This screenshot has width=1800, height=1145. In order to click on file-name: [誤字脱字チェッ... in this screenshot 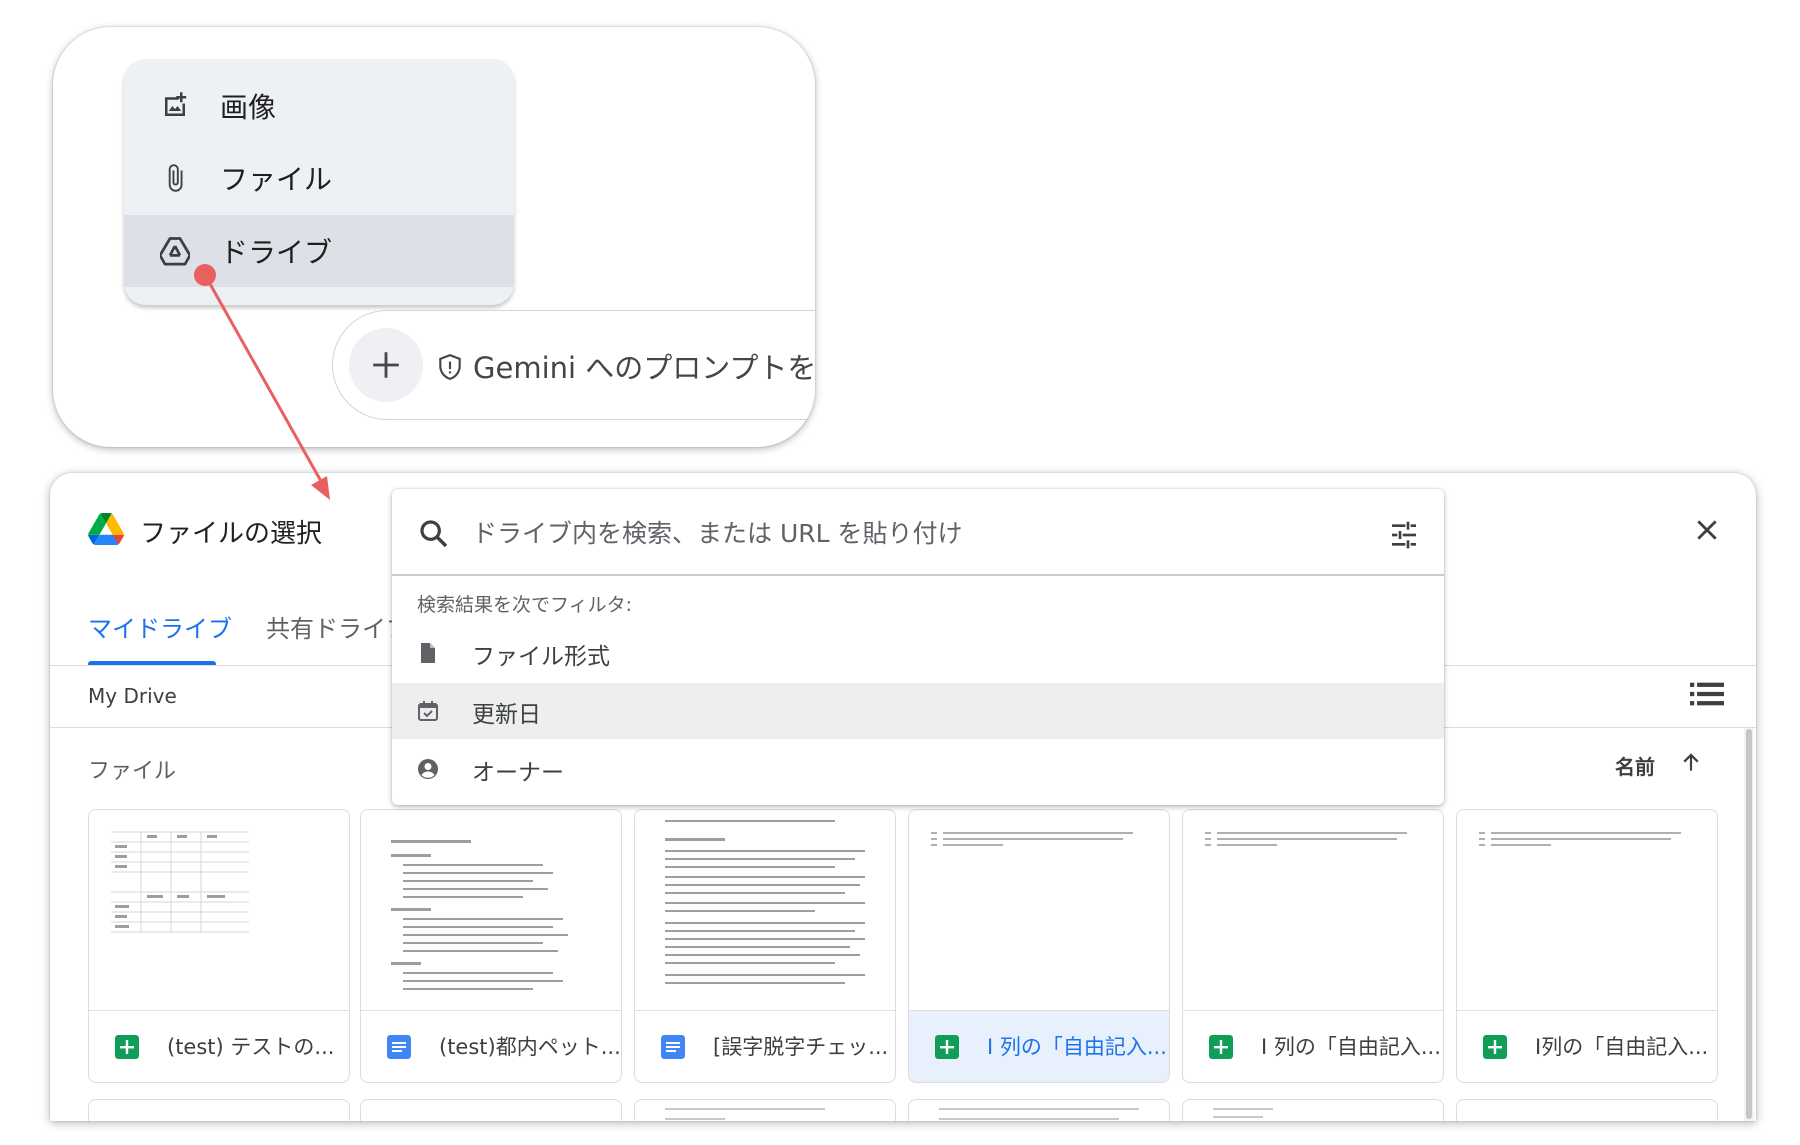, I will do `click(801, 1047)`.